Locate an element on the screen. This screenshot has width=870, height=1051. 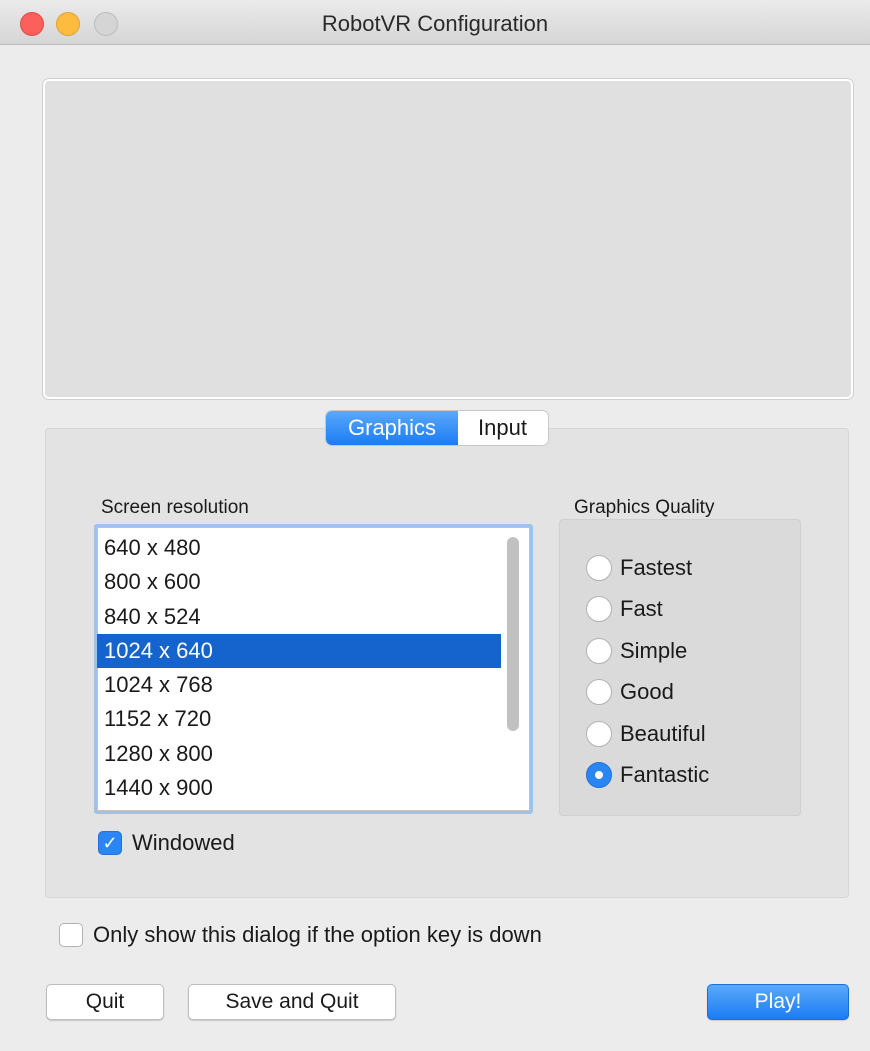
list-item: 1024 x 768 is located at coordinates (299, 685).